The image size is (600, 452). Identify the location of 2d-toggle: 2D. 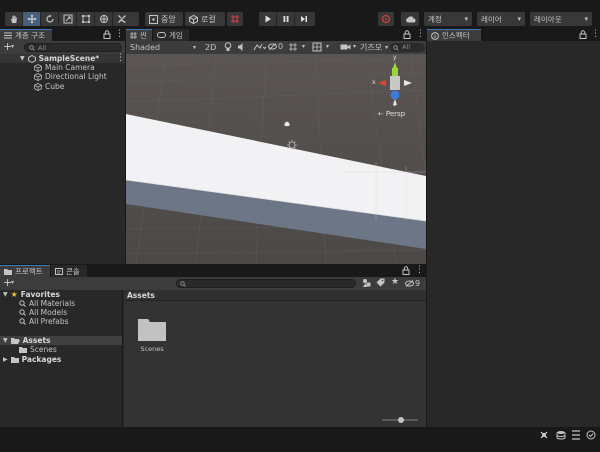
(210, 47).